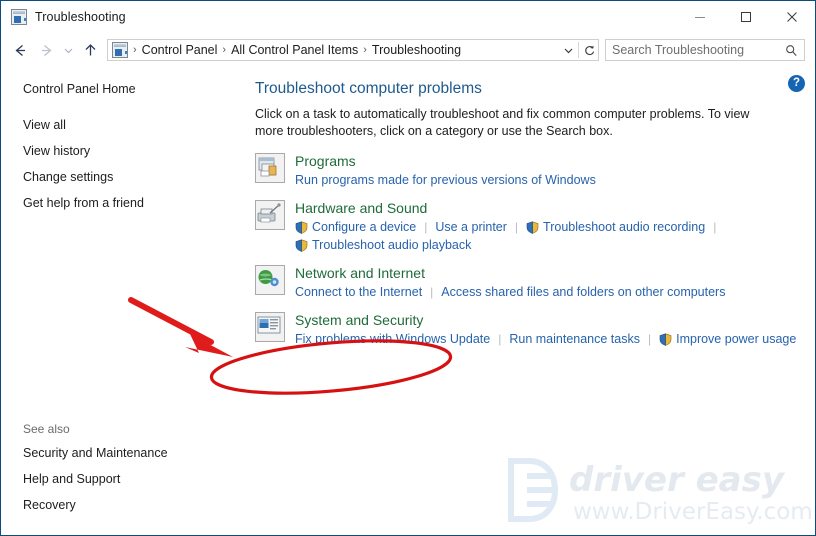 The height and width of the screenshot is (536, 816). What do you see at coordinates (548, 273) in the screenshot?
I see `category-title-network-and-internet: Network and Internet` at bounding box center [548, 273].